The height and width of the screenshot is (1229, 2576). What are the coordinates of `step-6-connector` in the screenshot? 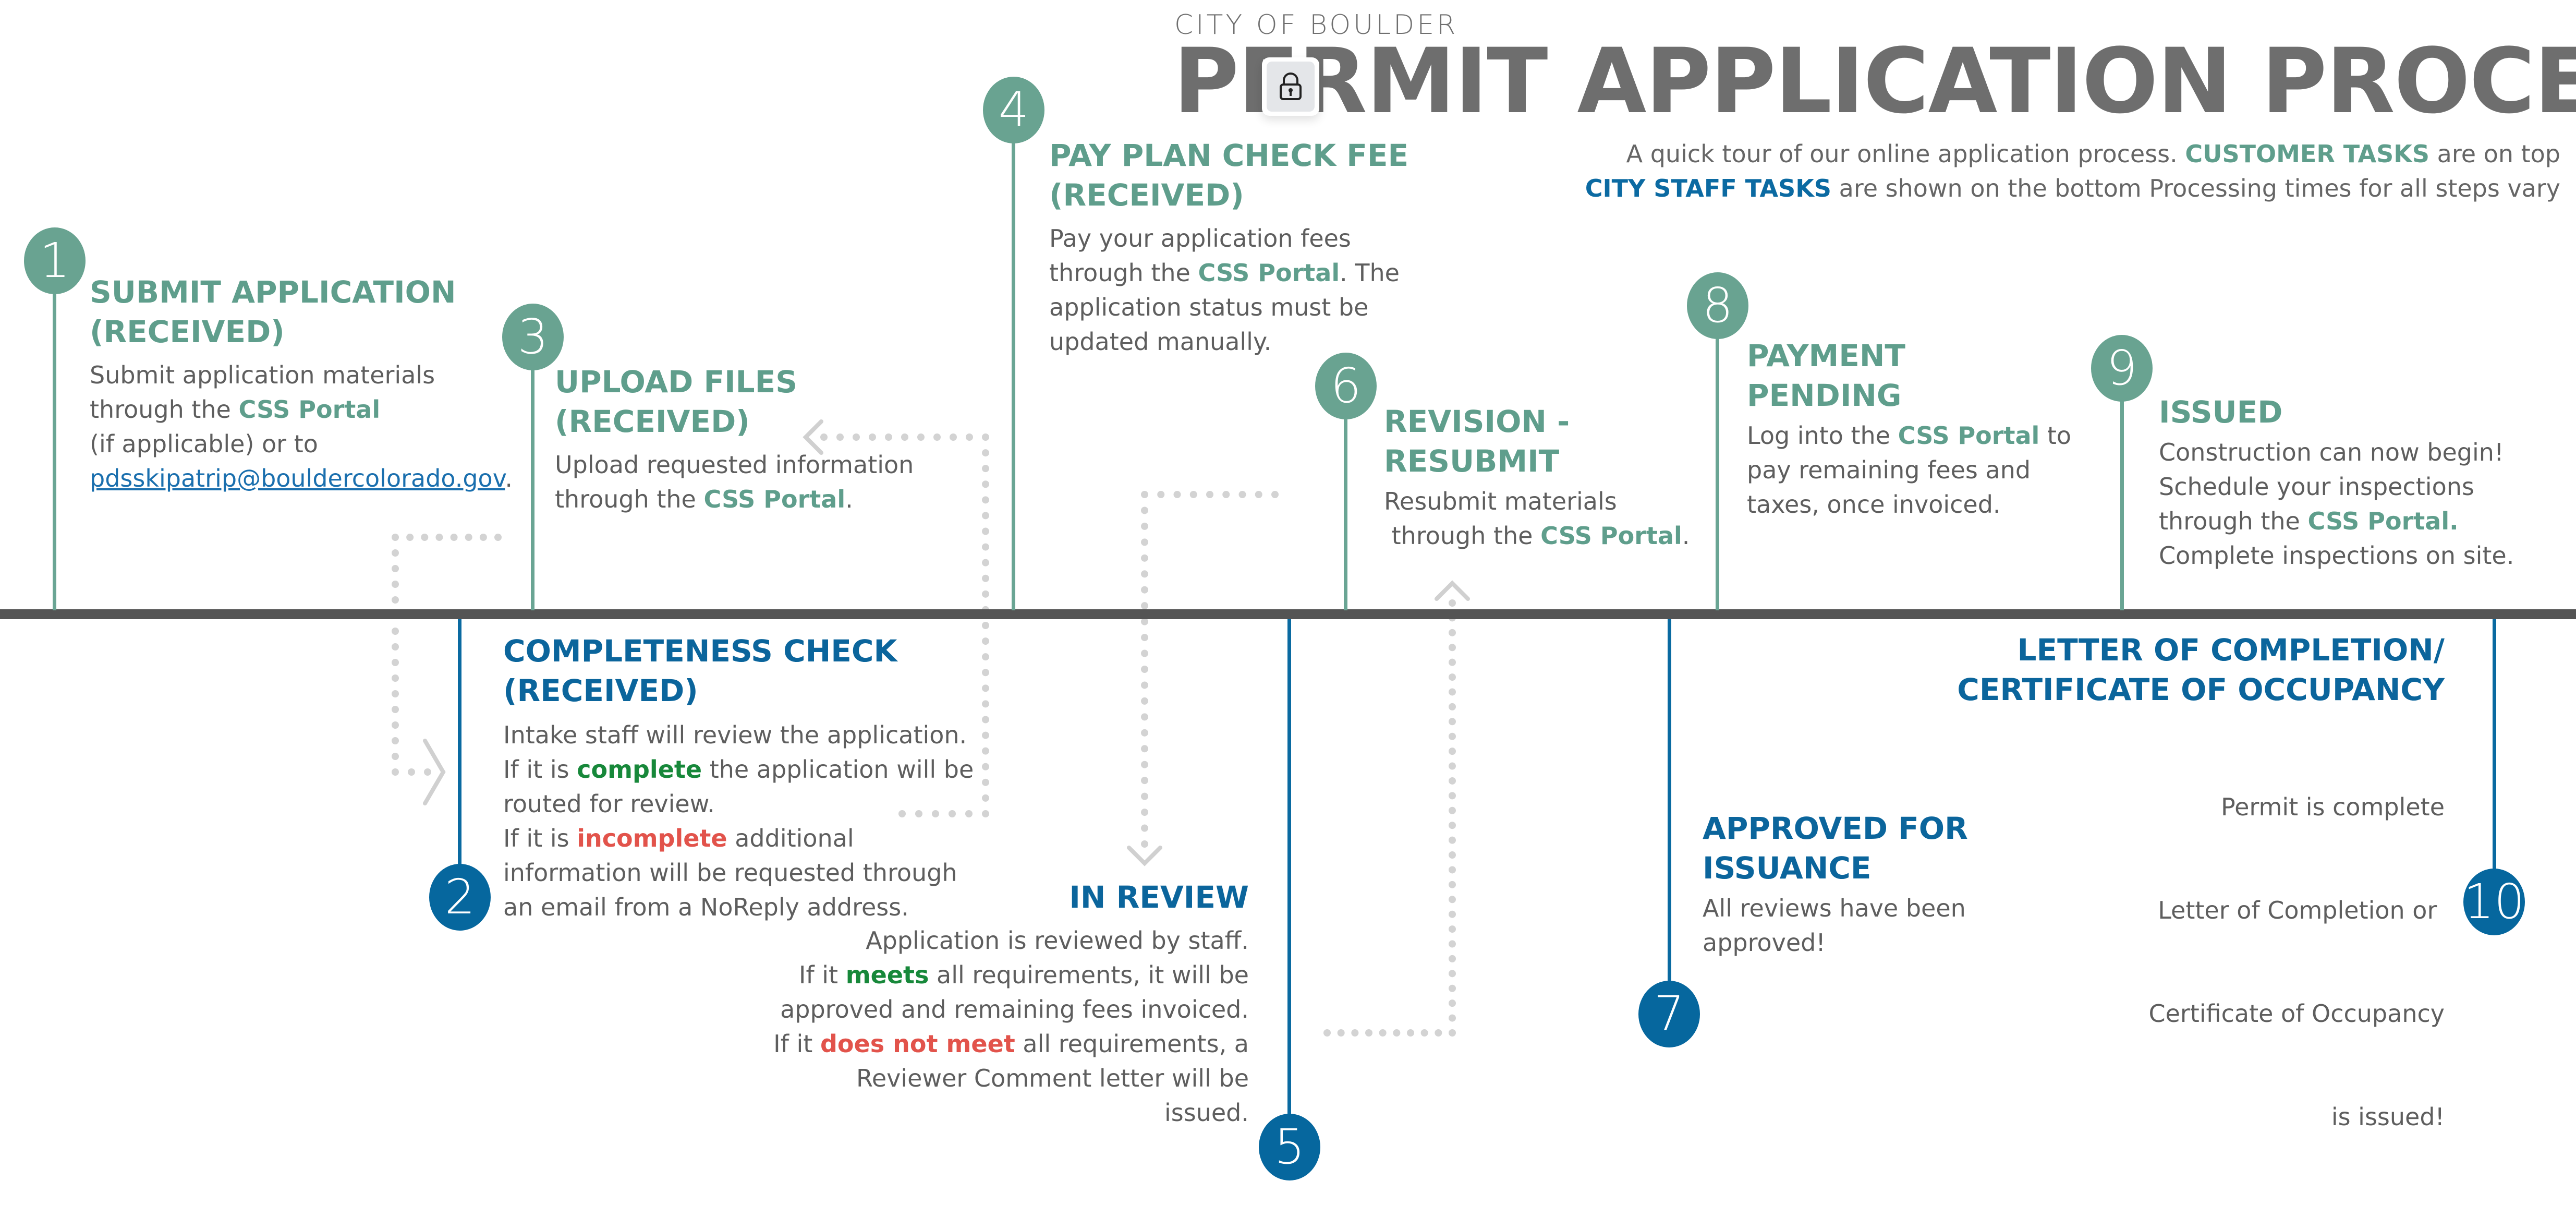 It's located at (1345, 513).